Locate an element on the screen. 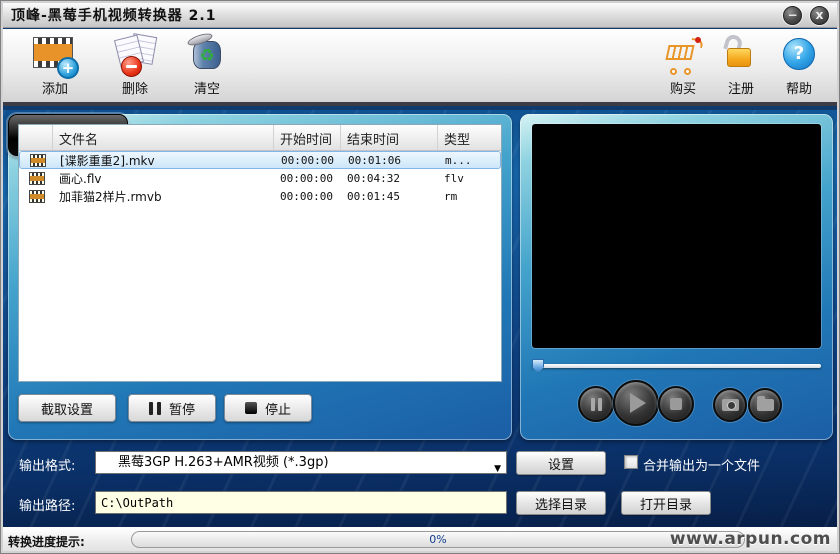  add-files-button: + 添加 is located at coordinates (55, 66).